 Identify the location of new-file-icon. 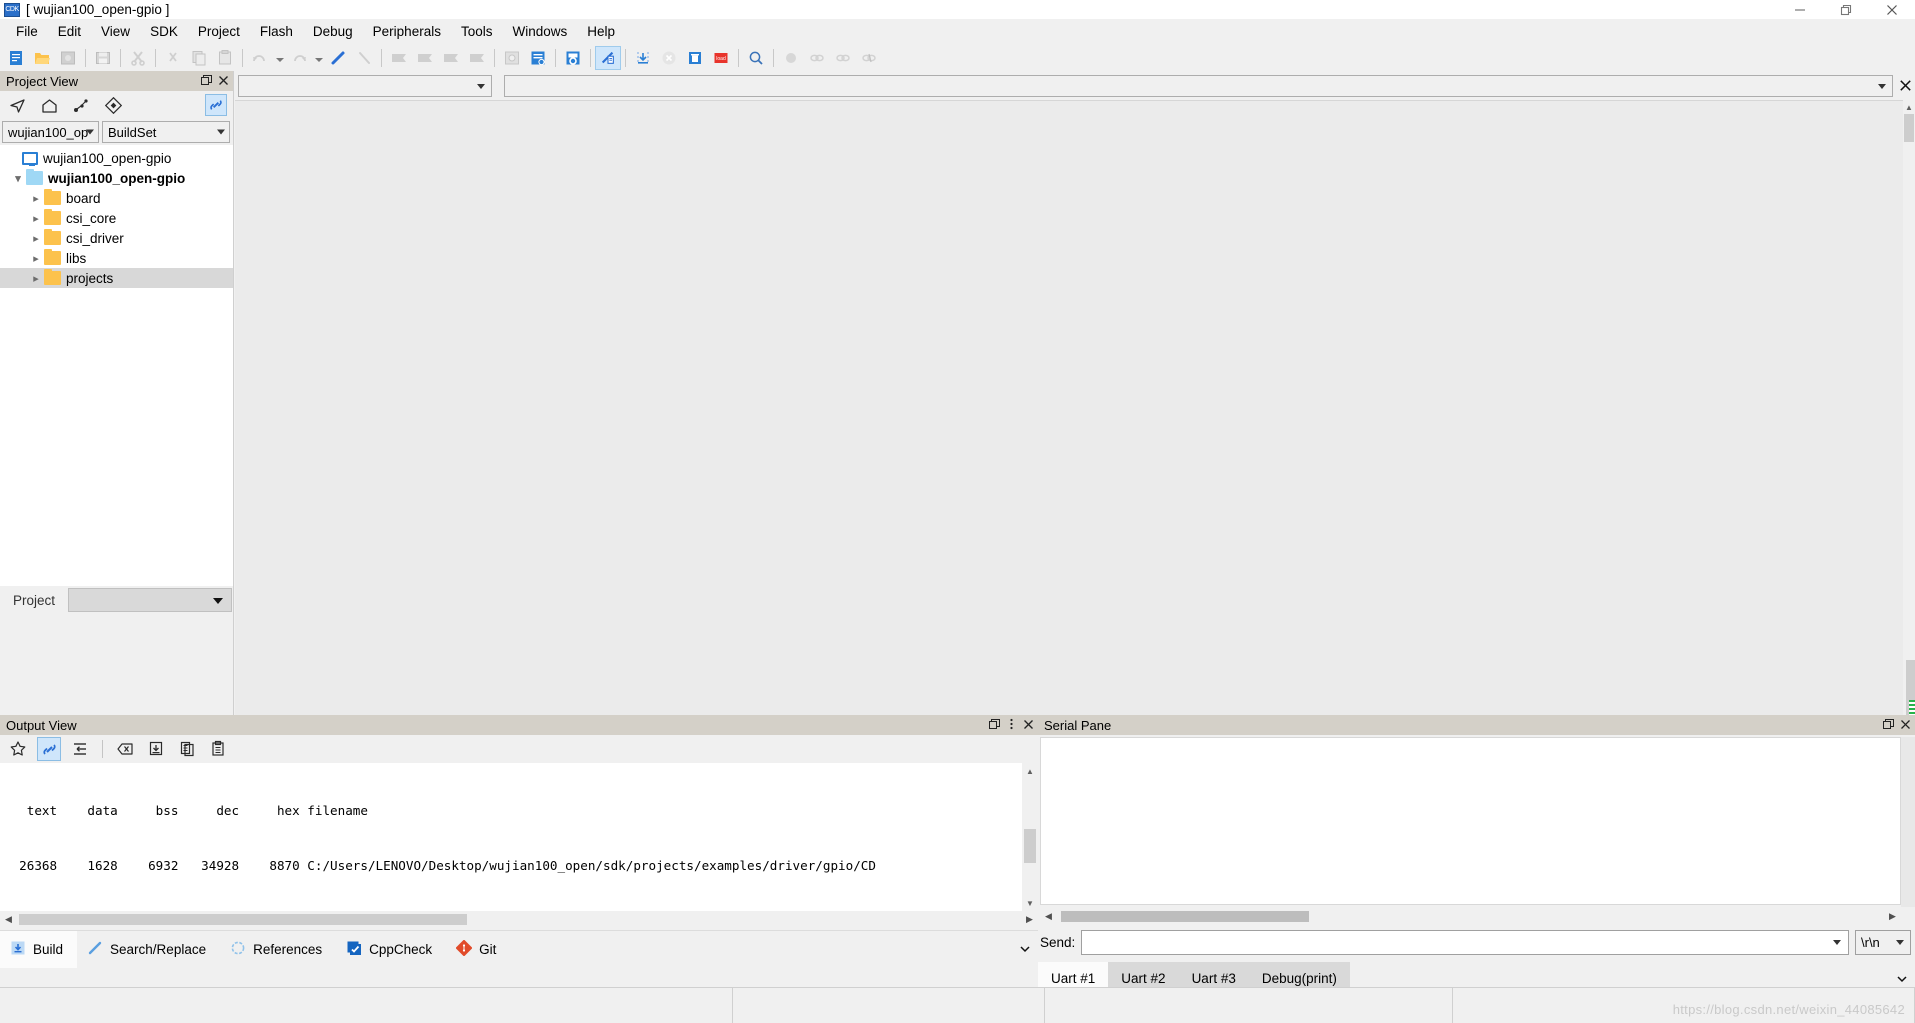
(16, 58).